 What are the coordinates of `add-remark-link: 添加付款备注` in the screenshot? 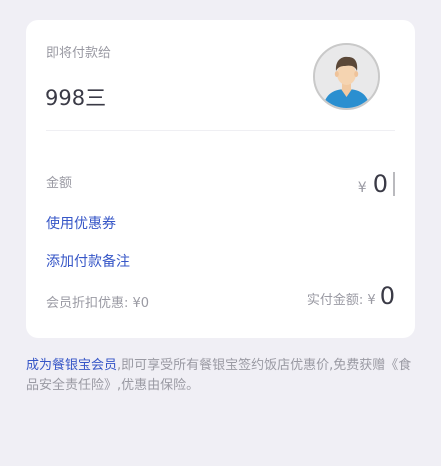 It's located at (88, 261).